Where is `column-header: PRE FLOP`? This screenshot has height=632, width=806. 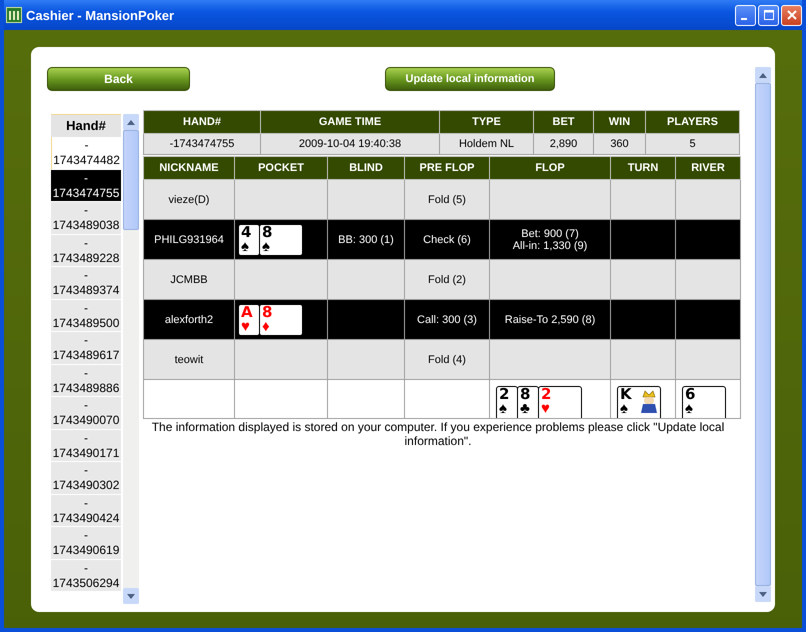
column-header: PRE FLOP is located at coordinates (447, 168).